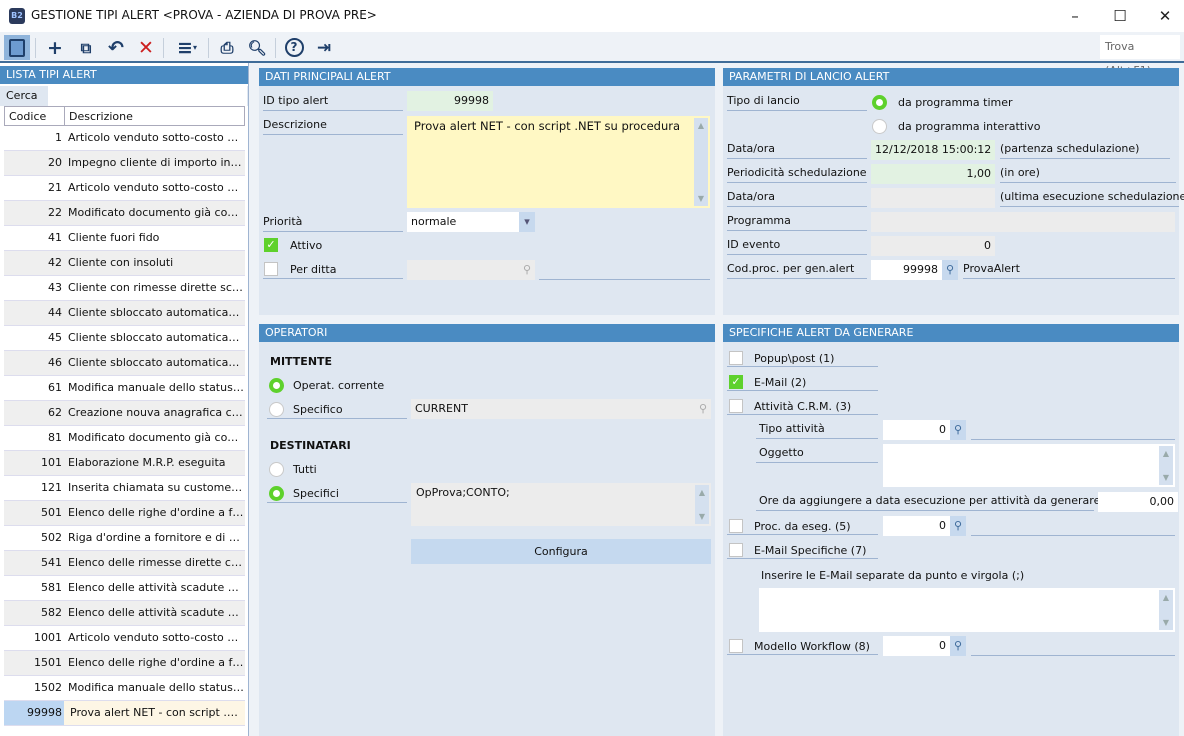  What do you see at coordinates (916, 526) in the screenshot?
I see `proc-field: 0` at bounding box center [916, 526].